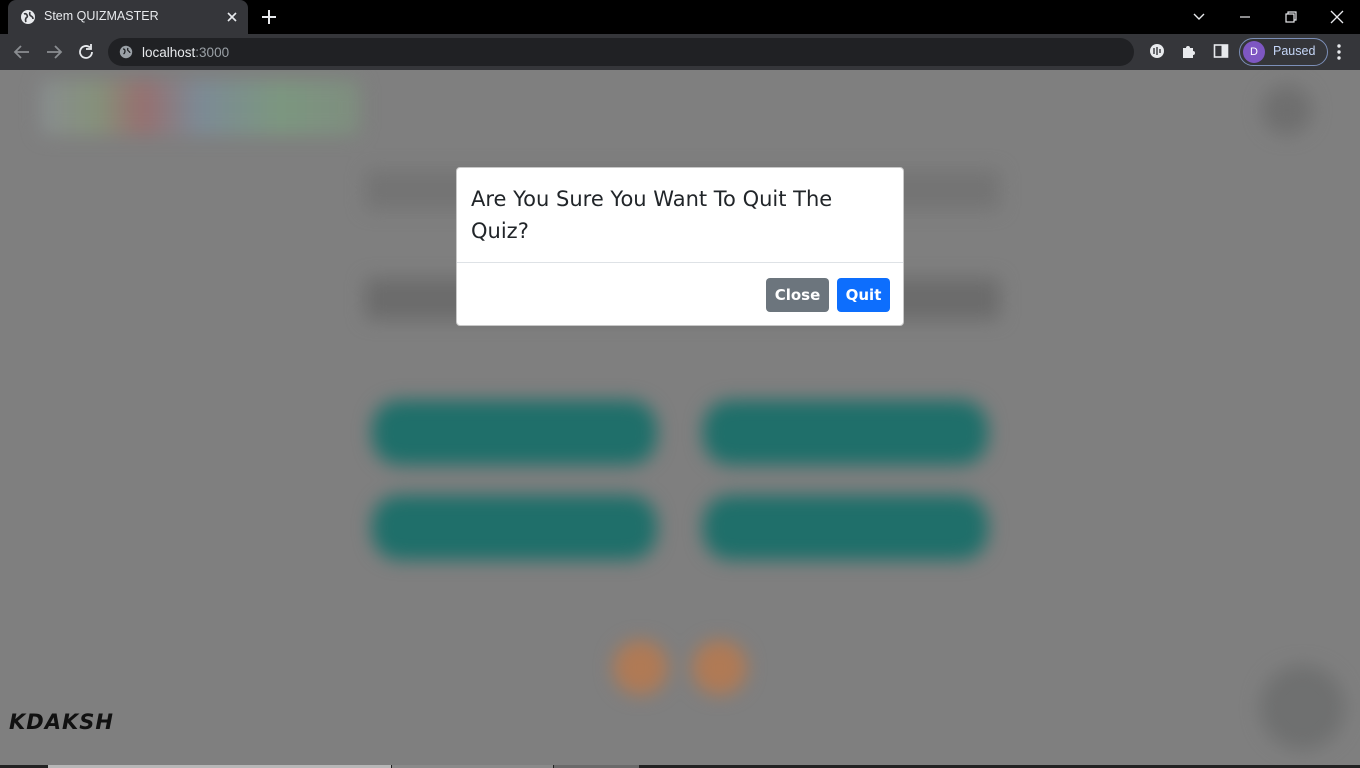  I want to click on site-logo, so click(200, 107).